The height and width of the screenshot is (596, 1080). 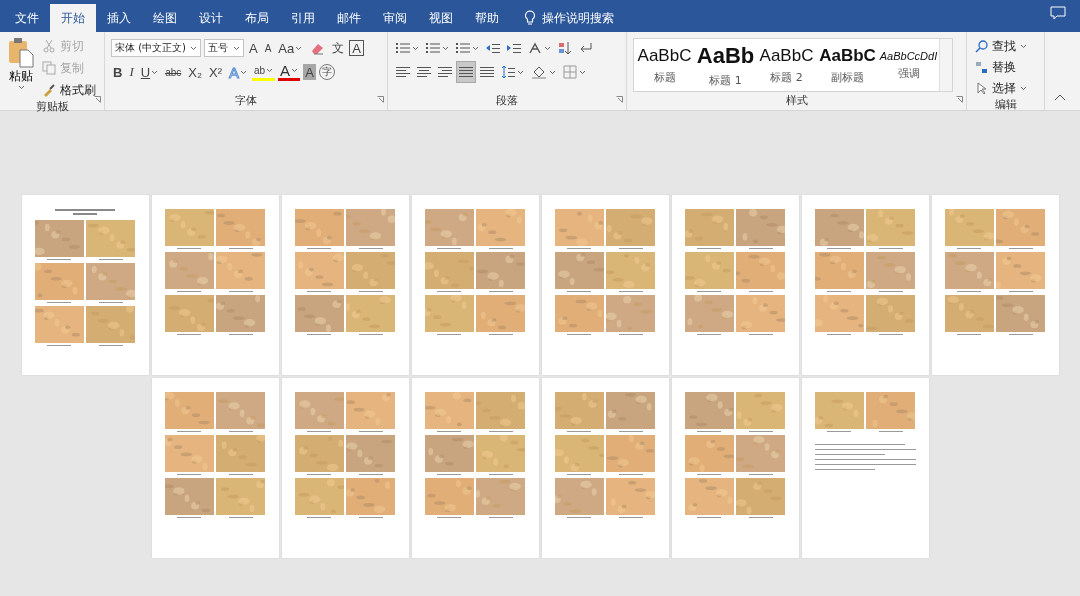 What do you see at coordinates (215, 72) in the screenshot?
I see `font-sup-button: X²` at bounding box center [215, 72].